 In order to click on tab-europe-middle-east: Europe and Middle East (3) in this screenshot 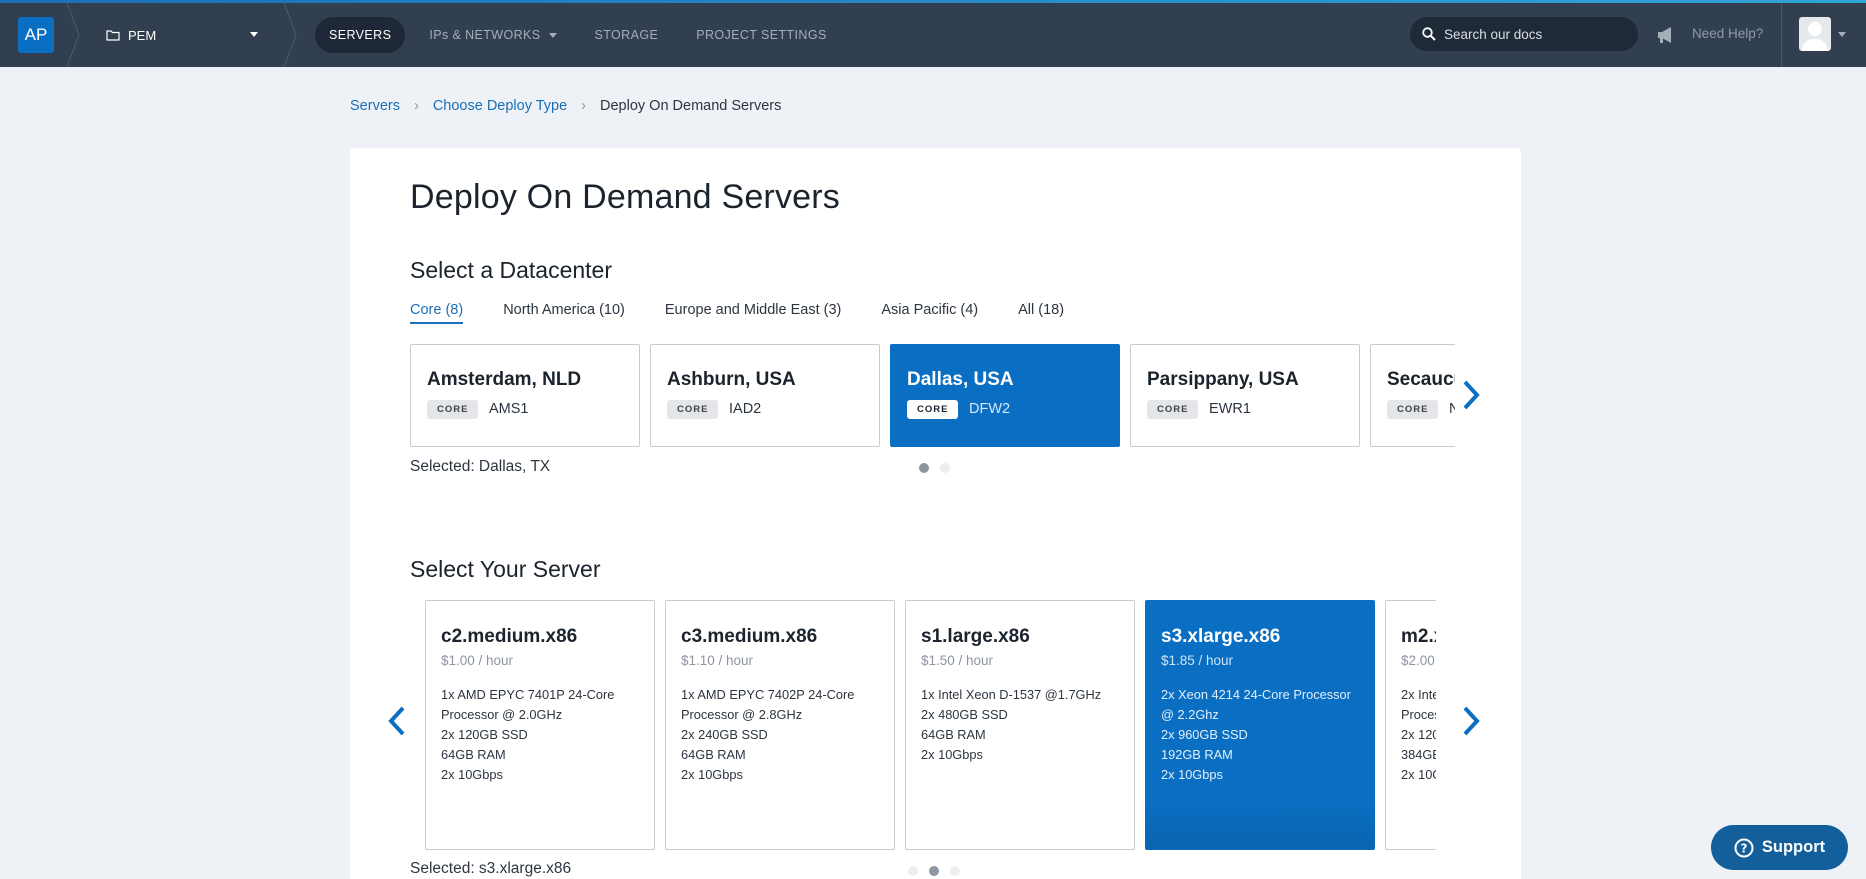, I will do `click(753, 313)`.